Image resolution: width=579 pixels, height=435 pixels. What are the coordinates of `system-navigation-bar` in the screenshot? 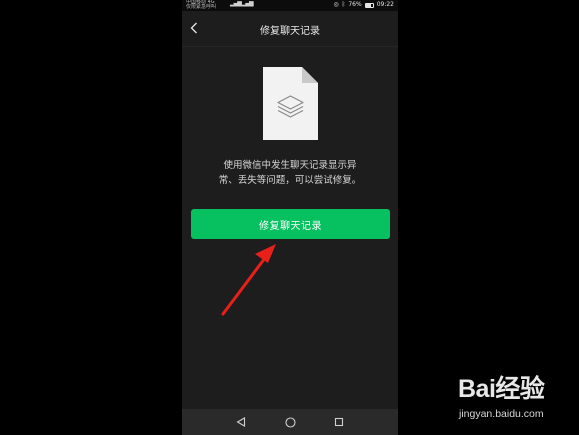 It's located at (290, 422).